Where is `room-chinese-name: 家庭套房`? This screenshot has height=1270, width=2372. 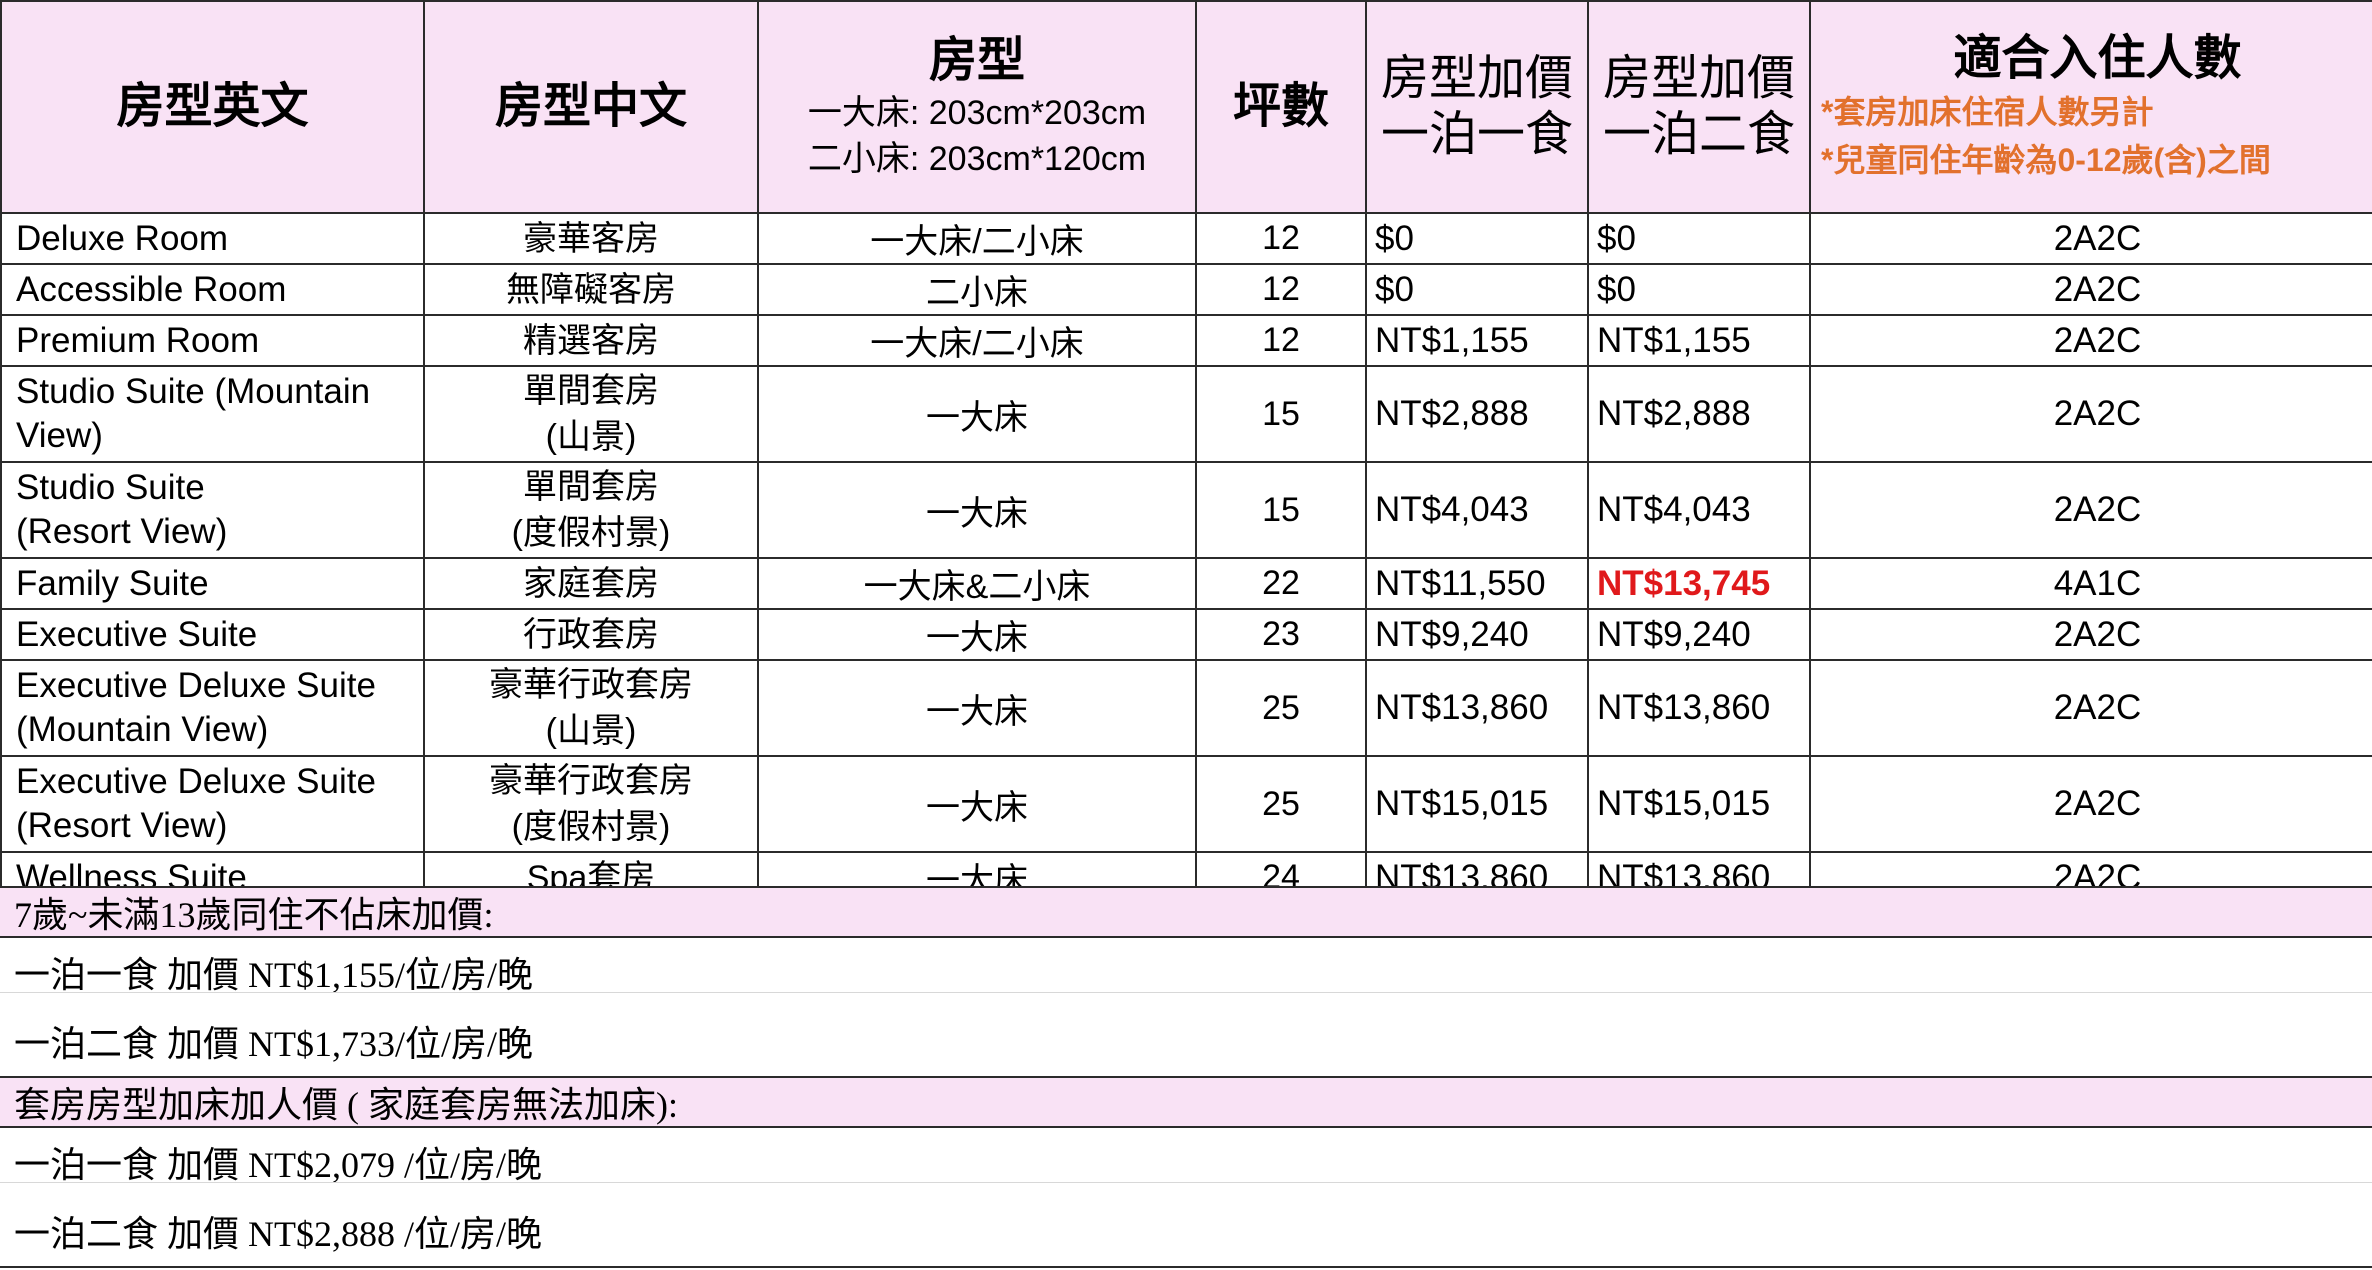 room-chinese-name: 家庭套房 is located at coordinates (591, 583).